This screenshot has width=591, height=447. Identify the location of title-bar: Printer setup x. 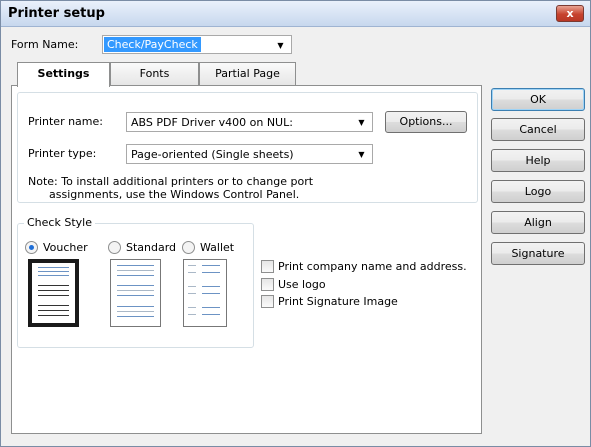
(295, 14).